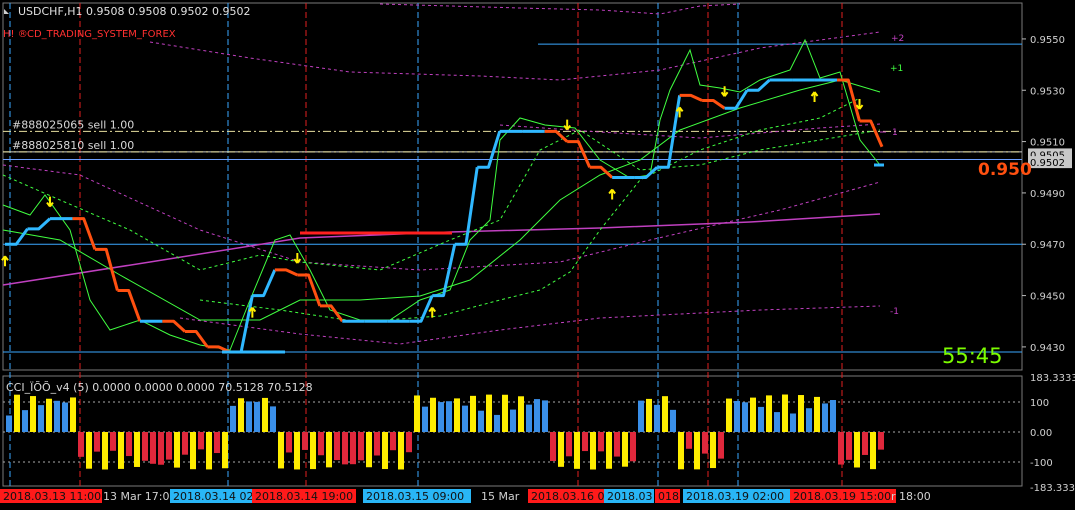  What do you see at coordinates (1041, 433) in the screenshot?
I see `osc-axis-label: 0.00` at bounding box center [1041, 433].